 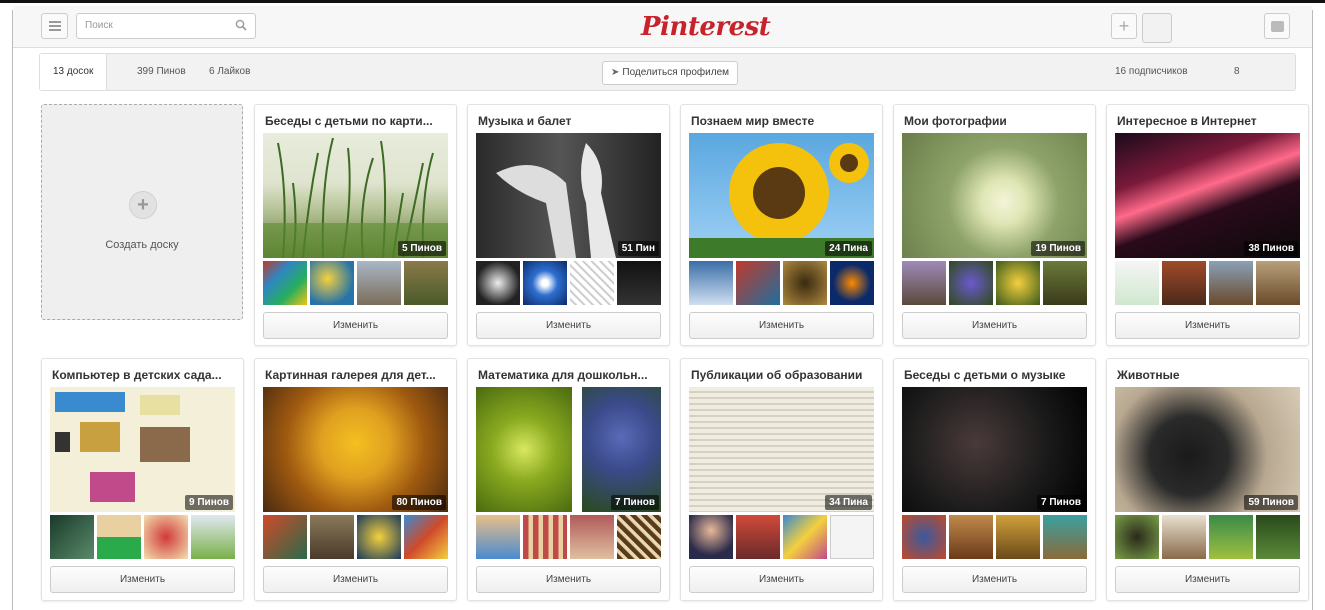 What do you see at coordinates (1258, 83) in the screenshot?
I see `following-link: 8 подписок` at bounding box center [1258, 83].